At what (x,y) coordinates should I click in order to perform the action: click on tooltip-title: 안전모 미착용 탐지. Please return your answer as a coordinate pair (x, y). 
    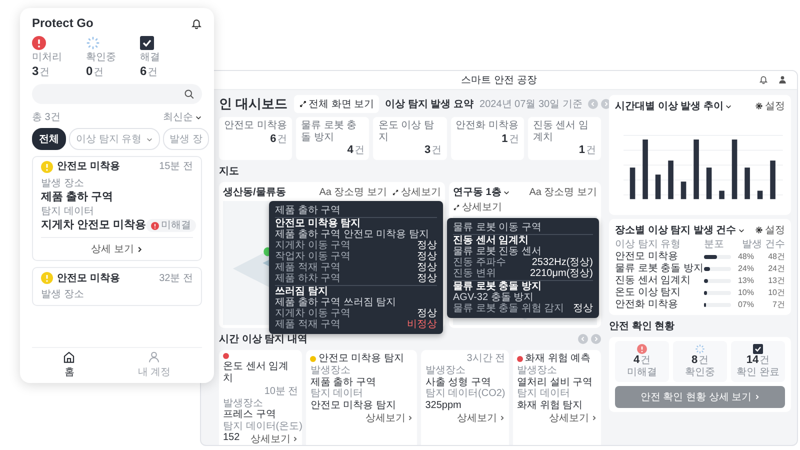
    Looking at the image, I should click on (318, 223).